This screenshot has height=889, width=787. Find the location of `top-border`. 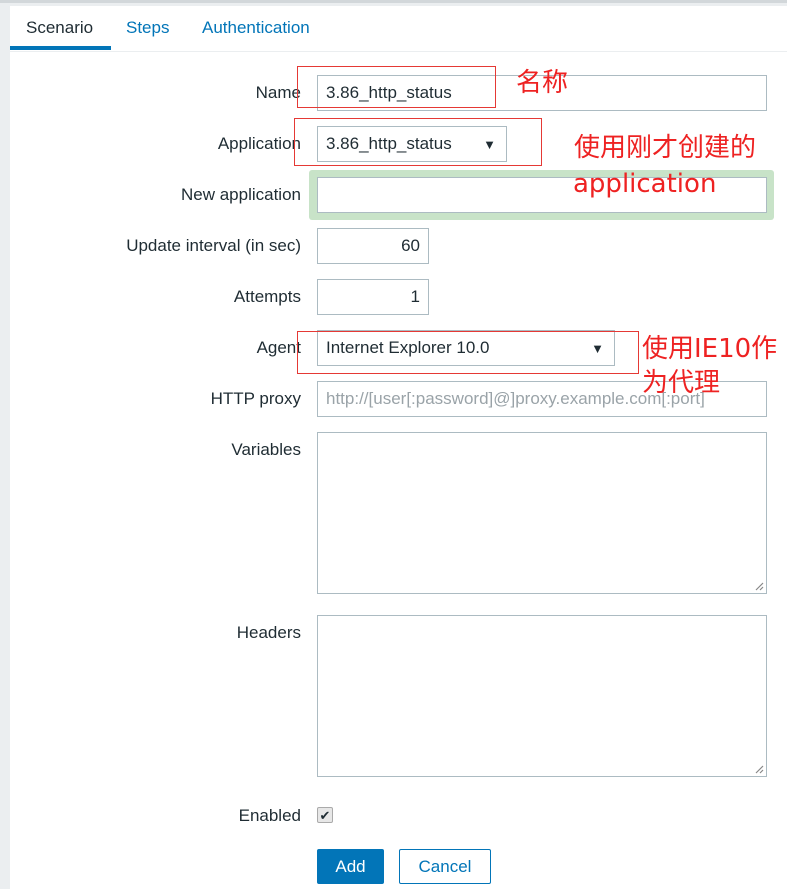

top-border is located at coordinates (393, 1).